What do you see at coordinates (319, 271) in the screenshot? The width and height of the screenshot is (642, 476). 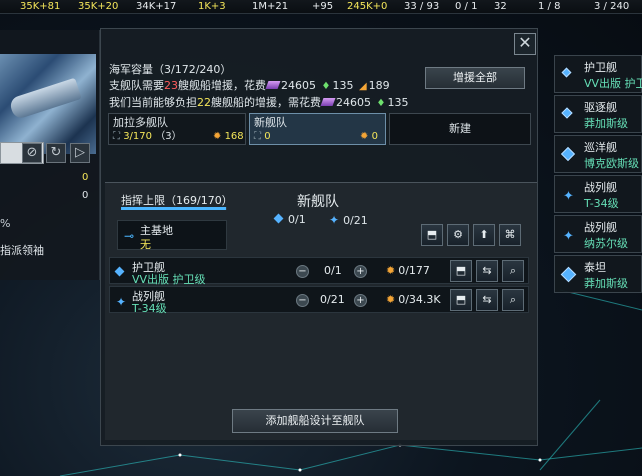 I see `design-row-escort: 护卫舰 VV出版 护卫级 − 0/1 + ✹ 0/177 ⬒ ⇆ ⌕` at bounding box center [319, 271].